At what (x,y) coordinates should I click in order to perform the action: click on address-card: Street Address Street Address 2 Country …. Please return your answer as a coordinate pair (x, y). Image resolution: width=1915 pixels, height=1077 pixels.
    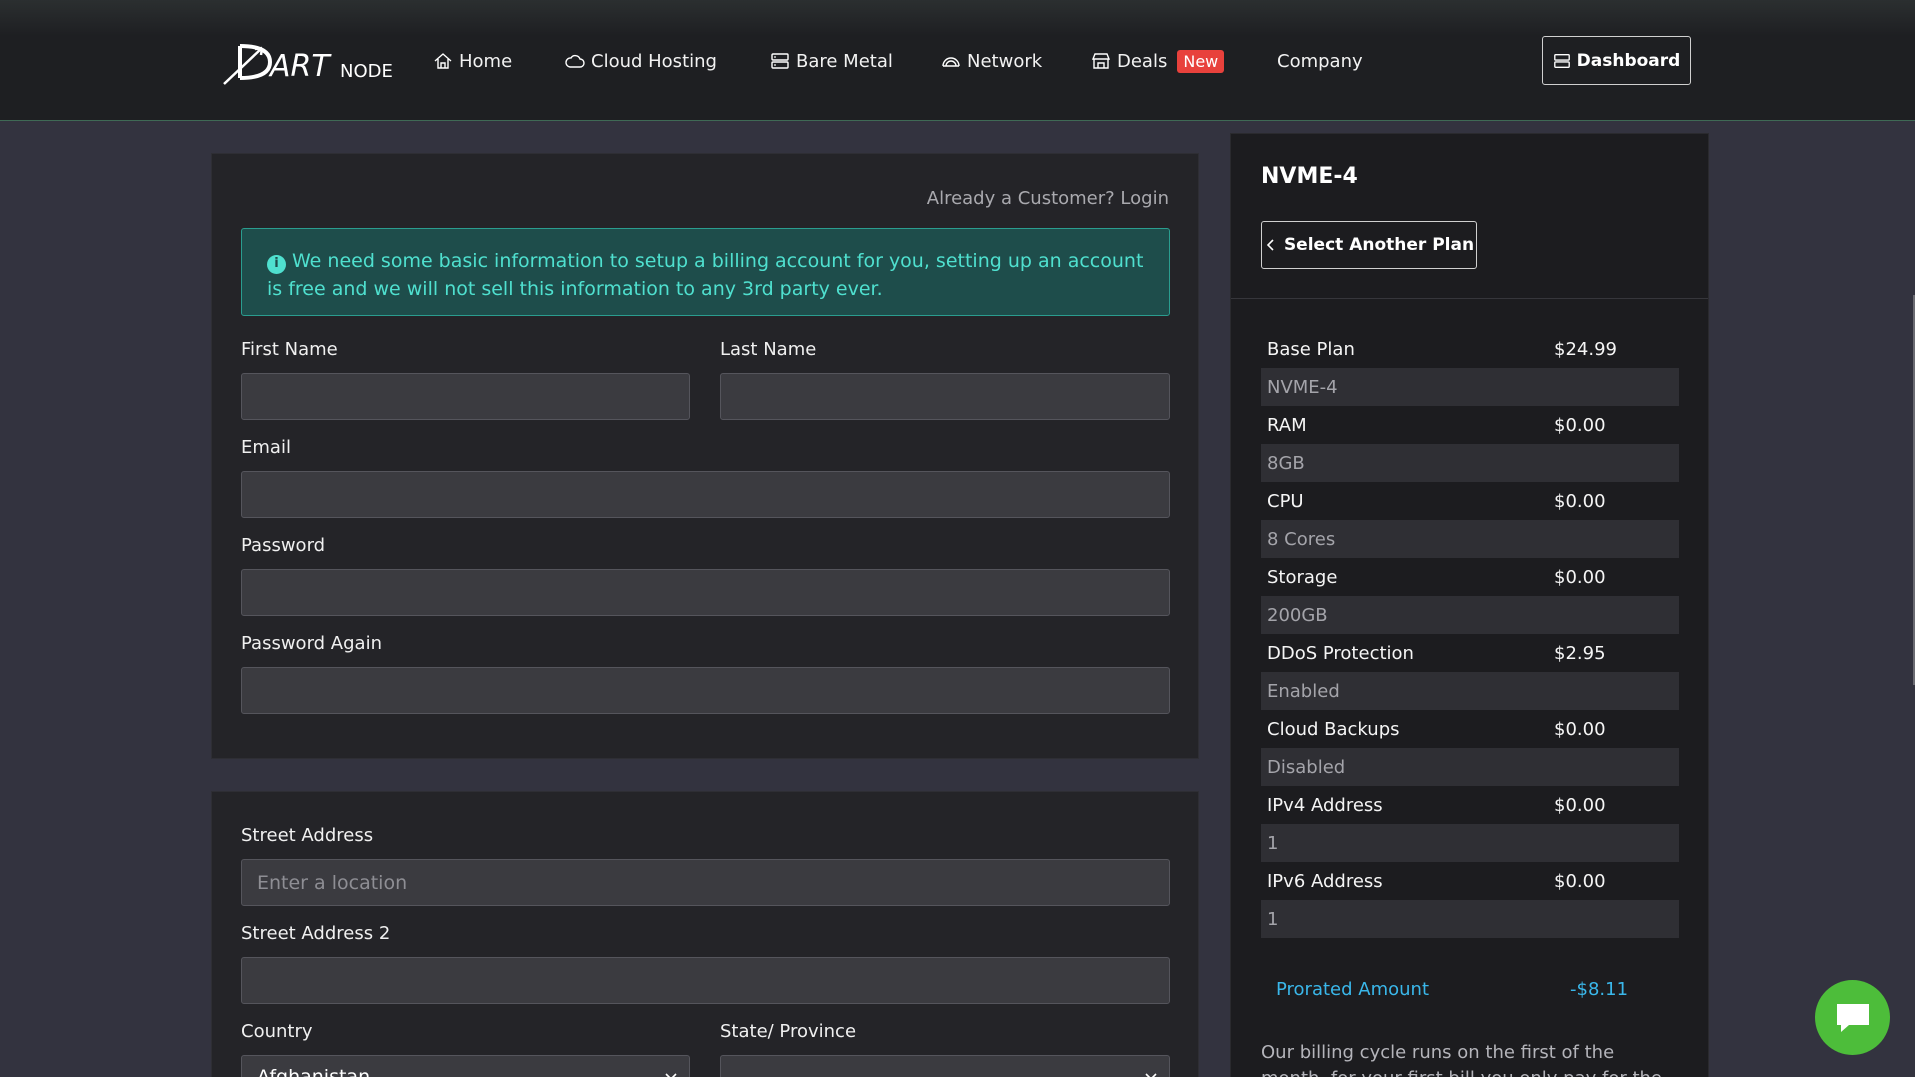
    Looking at the image, I should click on (705, 934).